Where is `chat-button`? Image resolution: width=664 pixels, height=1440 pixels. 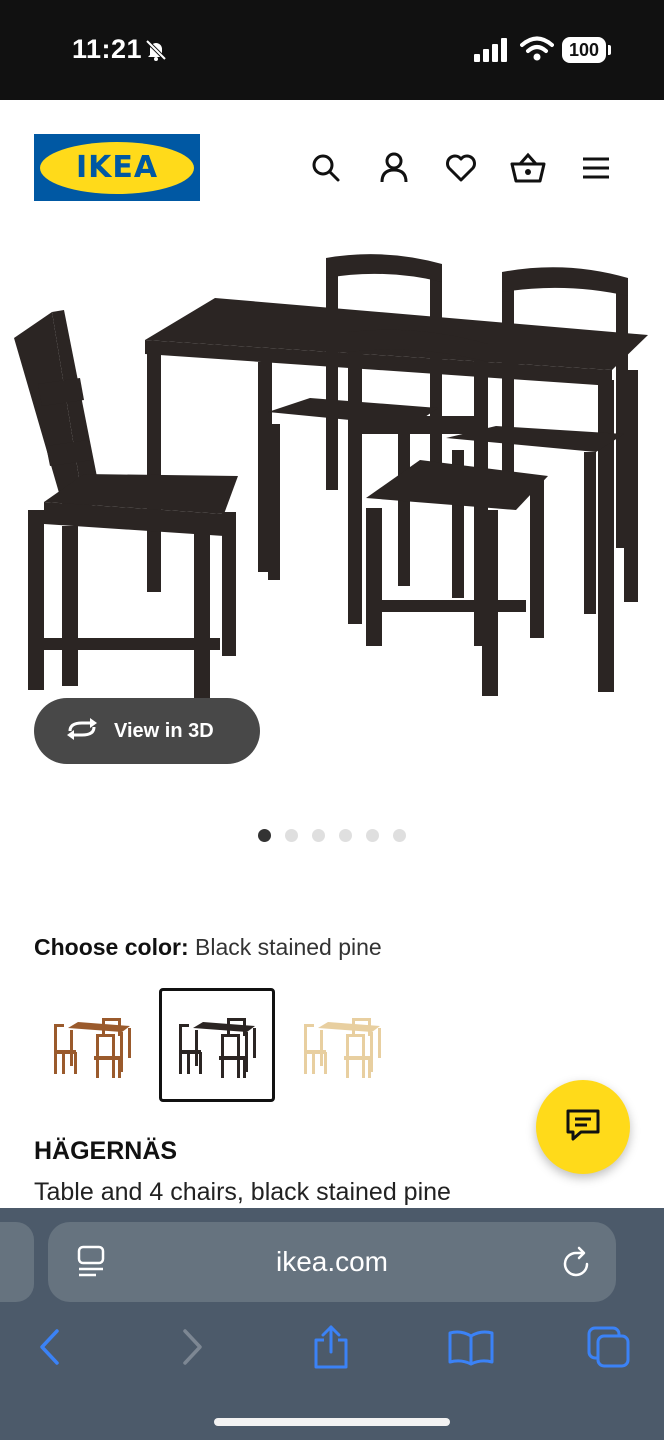
chat-button is located at coordinates (583, 1127).